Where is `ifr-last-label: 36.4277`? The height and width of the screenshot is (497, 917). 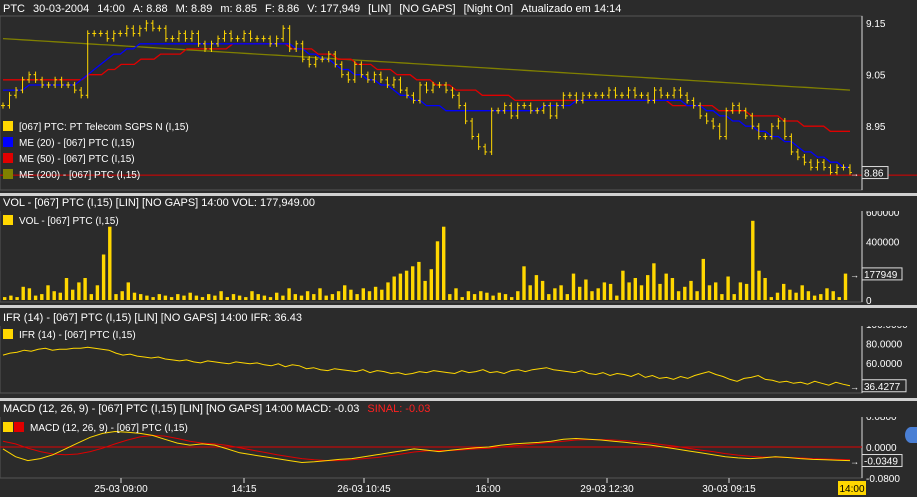 ifr-last-label: 36.4277 is located at coordinates (882, 387).